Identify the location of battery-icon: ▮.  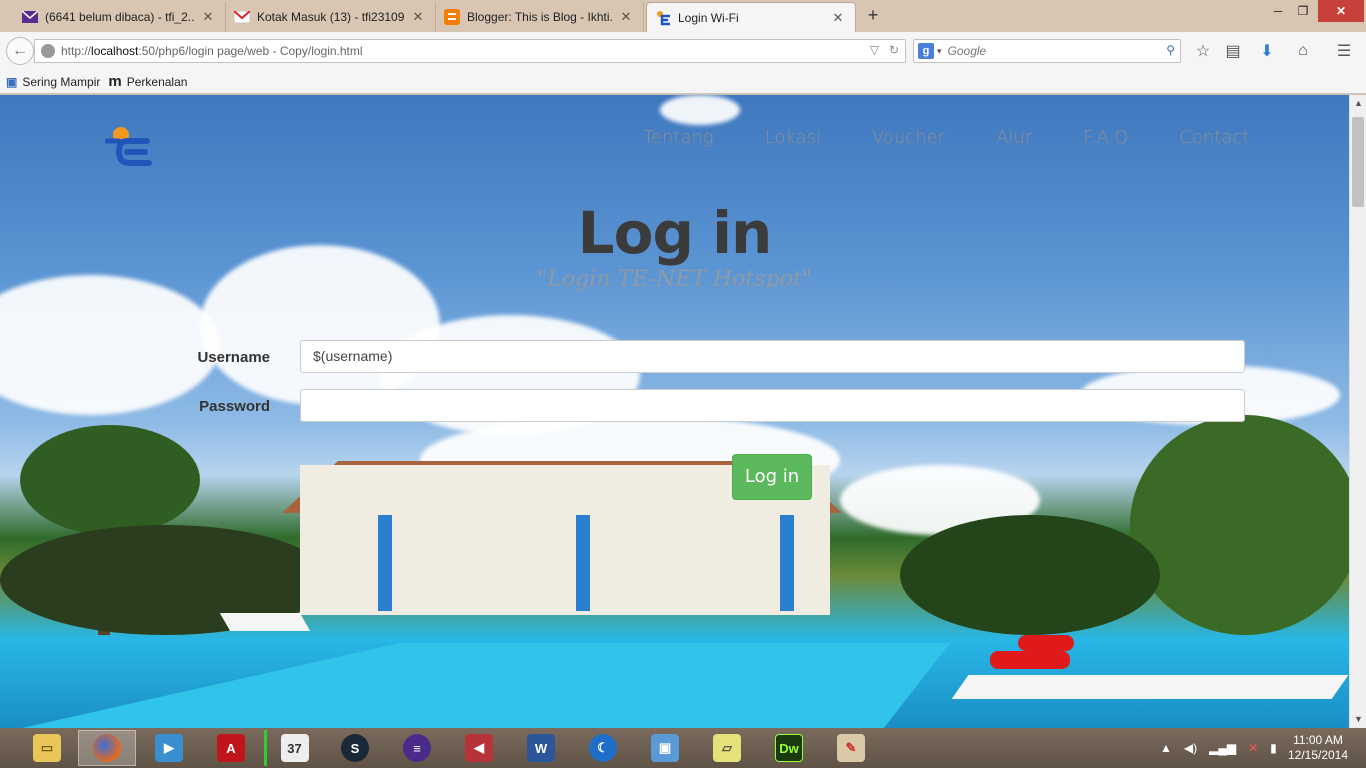
(1273, 748).